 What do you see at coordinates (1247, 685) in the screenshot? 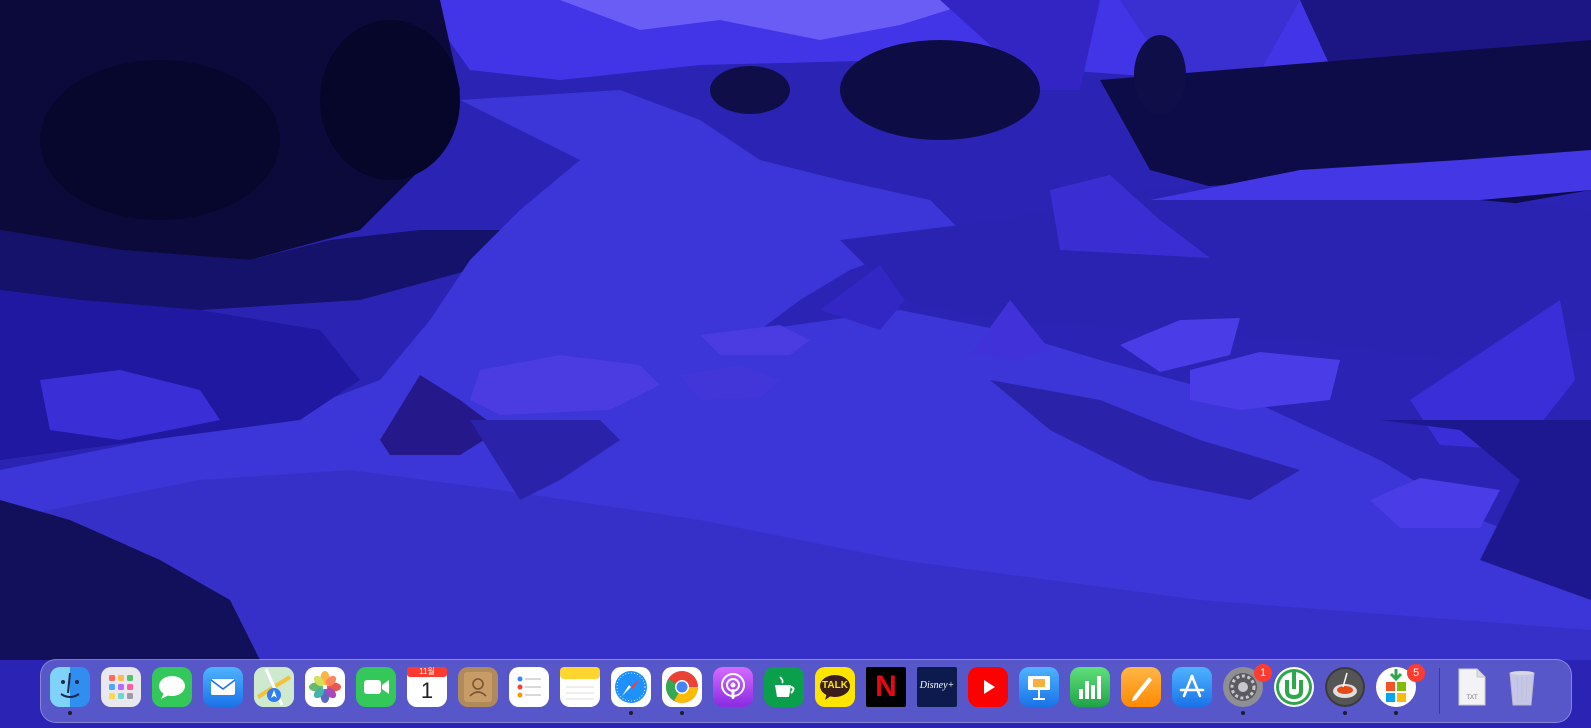
I see `dock-app-system-preferences: 1` at bounding box center [1247, 685].